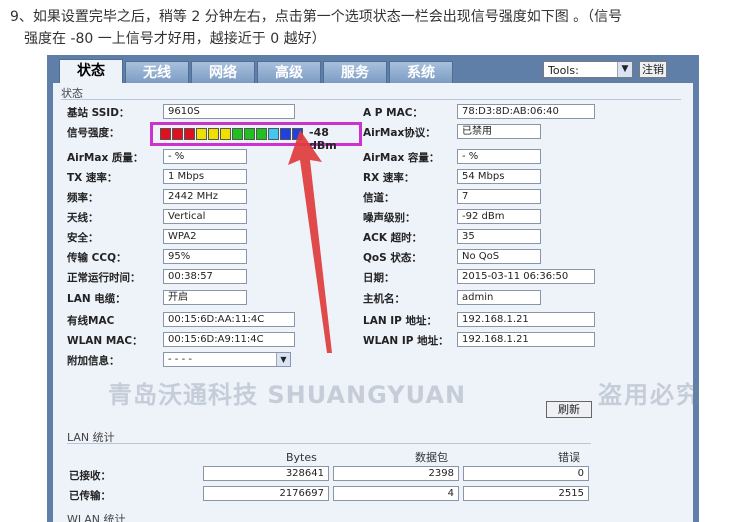  I want to click on rx-rate-field: 54 Mbps, so click(499, 176).